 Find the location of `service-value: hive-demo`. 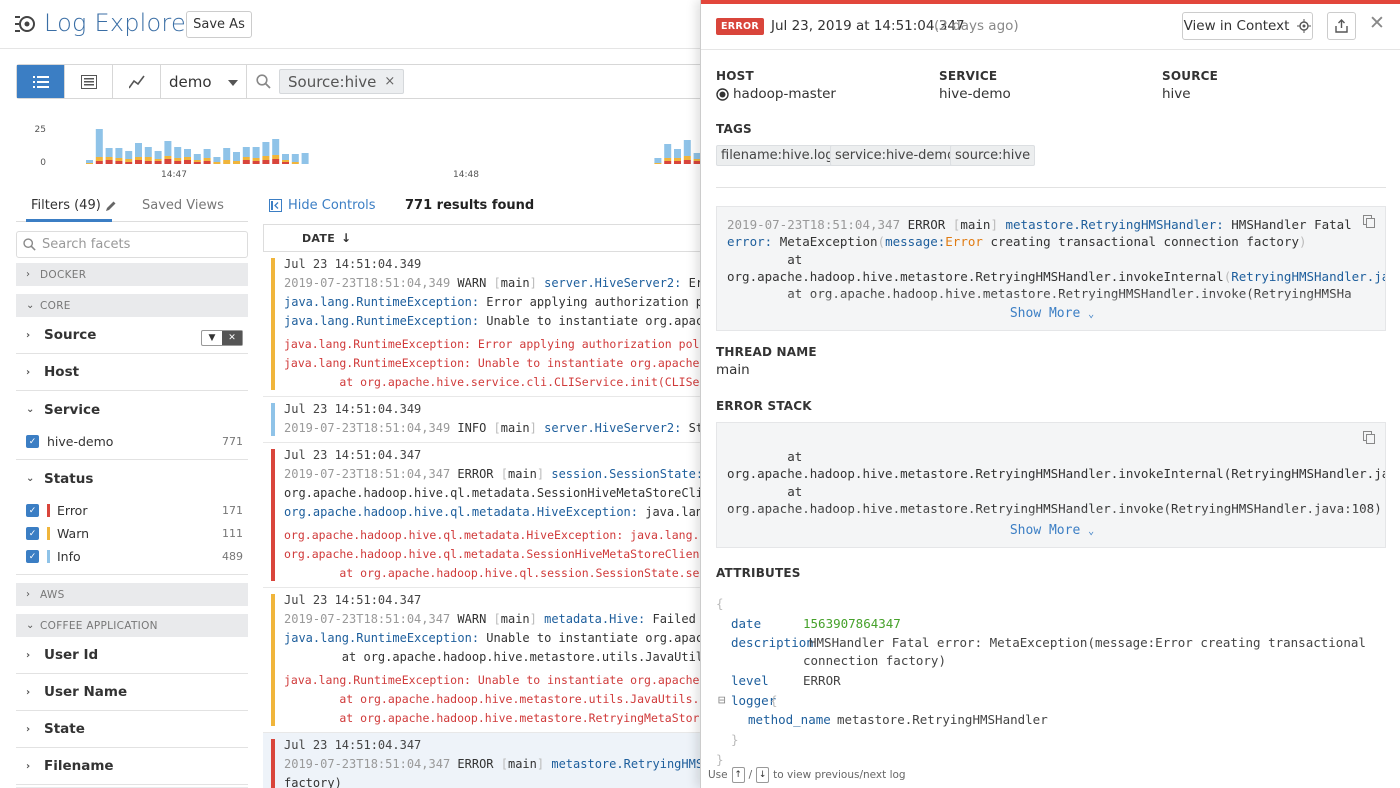

service-value: hive-demo is located at coordinates (975, 94).